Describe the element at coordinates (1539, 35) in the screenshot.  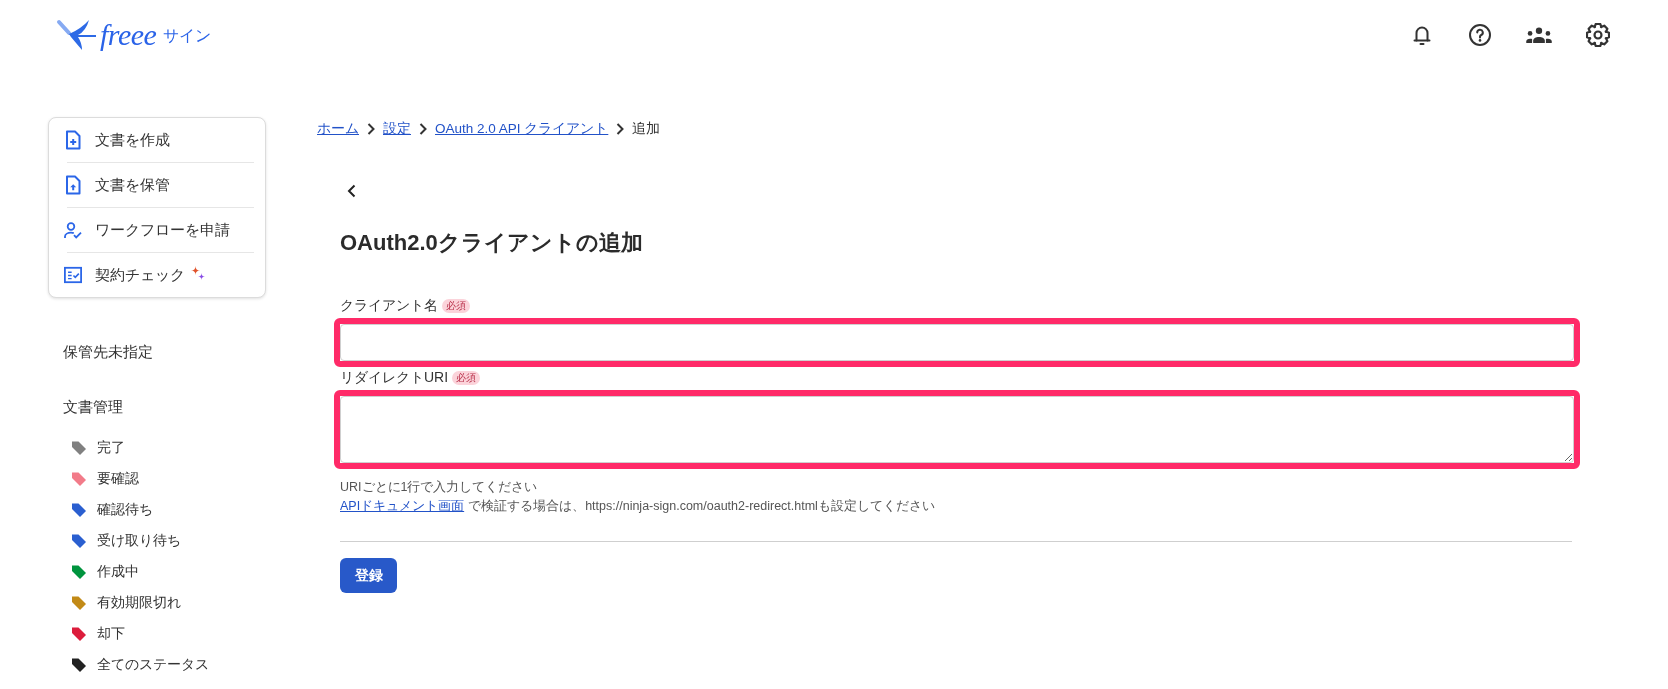
I see `people-group-icon` at that location.